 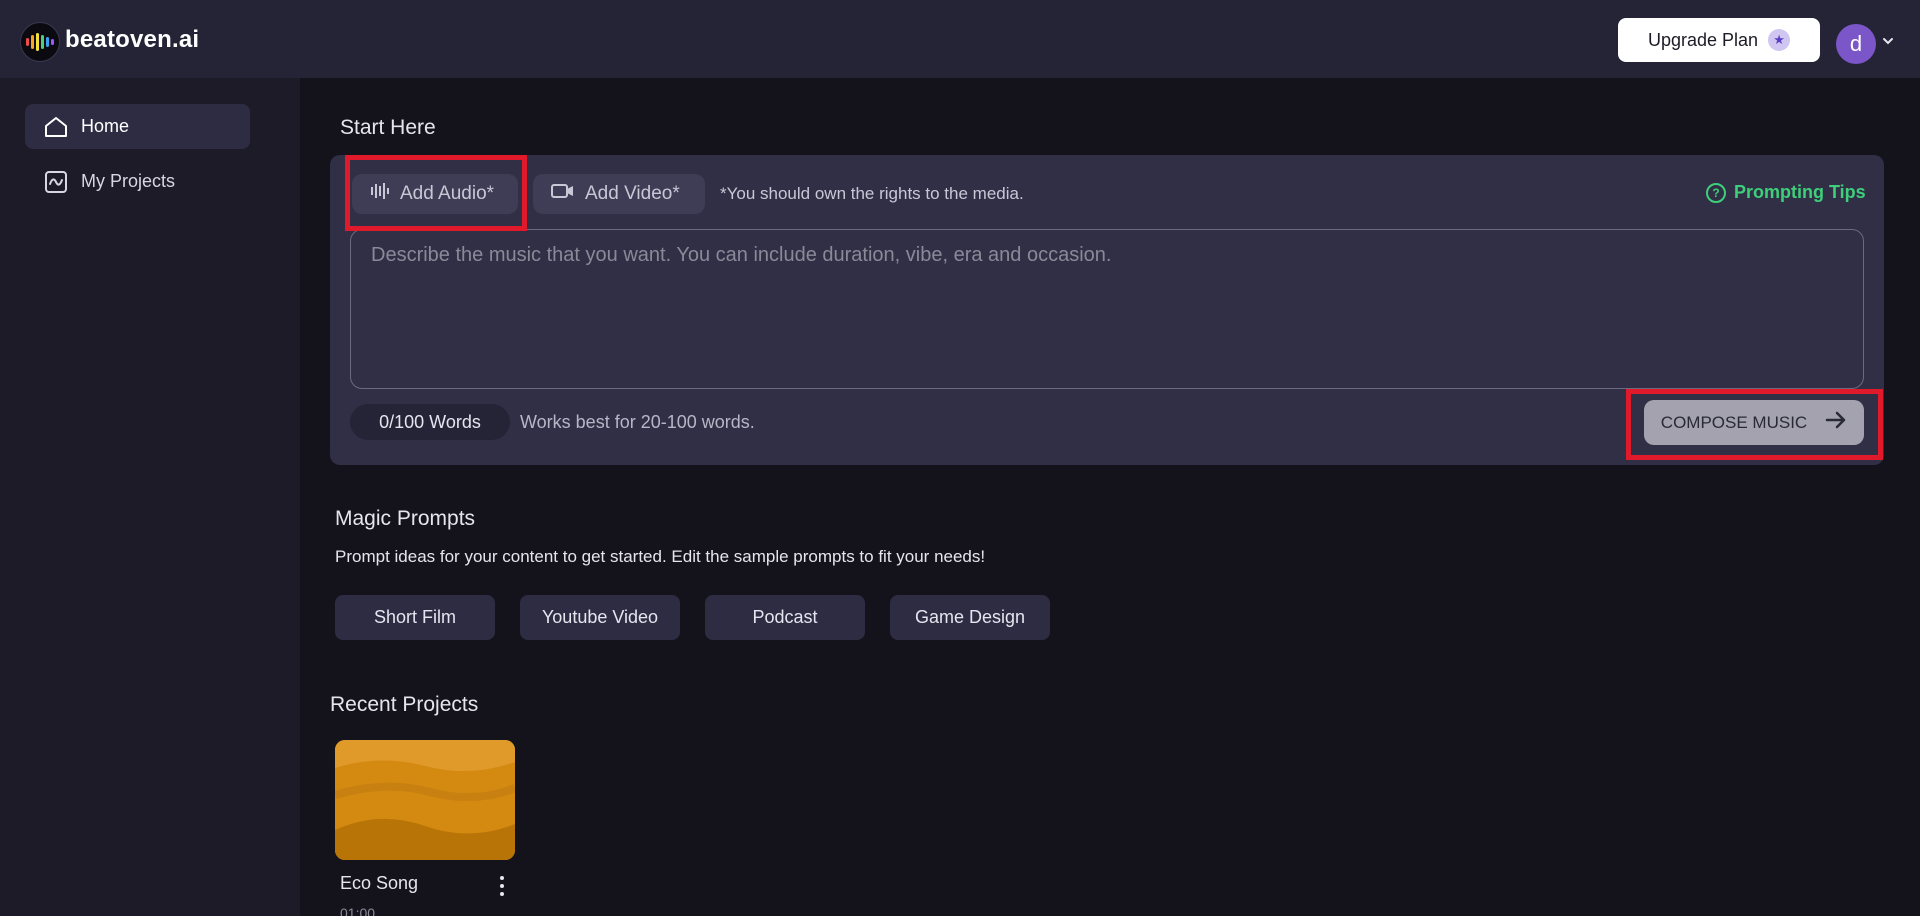 I want to click on add-audio-label: Add Audio*, so click(x=447, y=193).